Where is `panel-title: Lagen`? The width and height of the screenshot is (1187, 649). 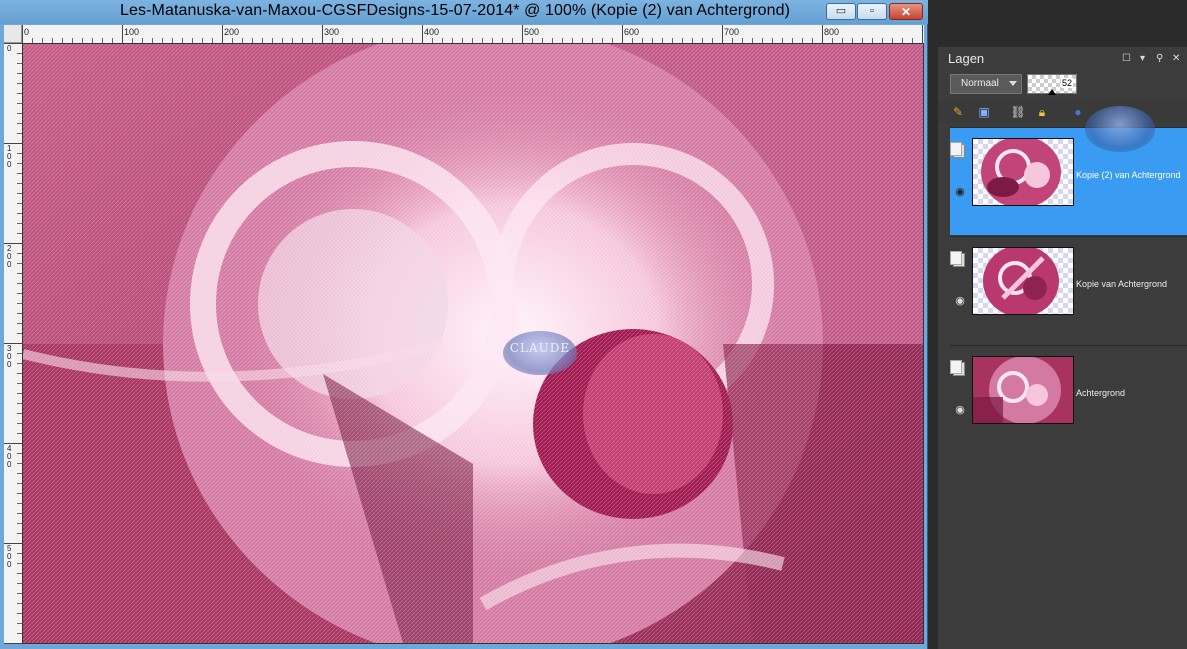
panel-title: Lagen is located at coordinates (966, 58).